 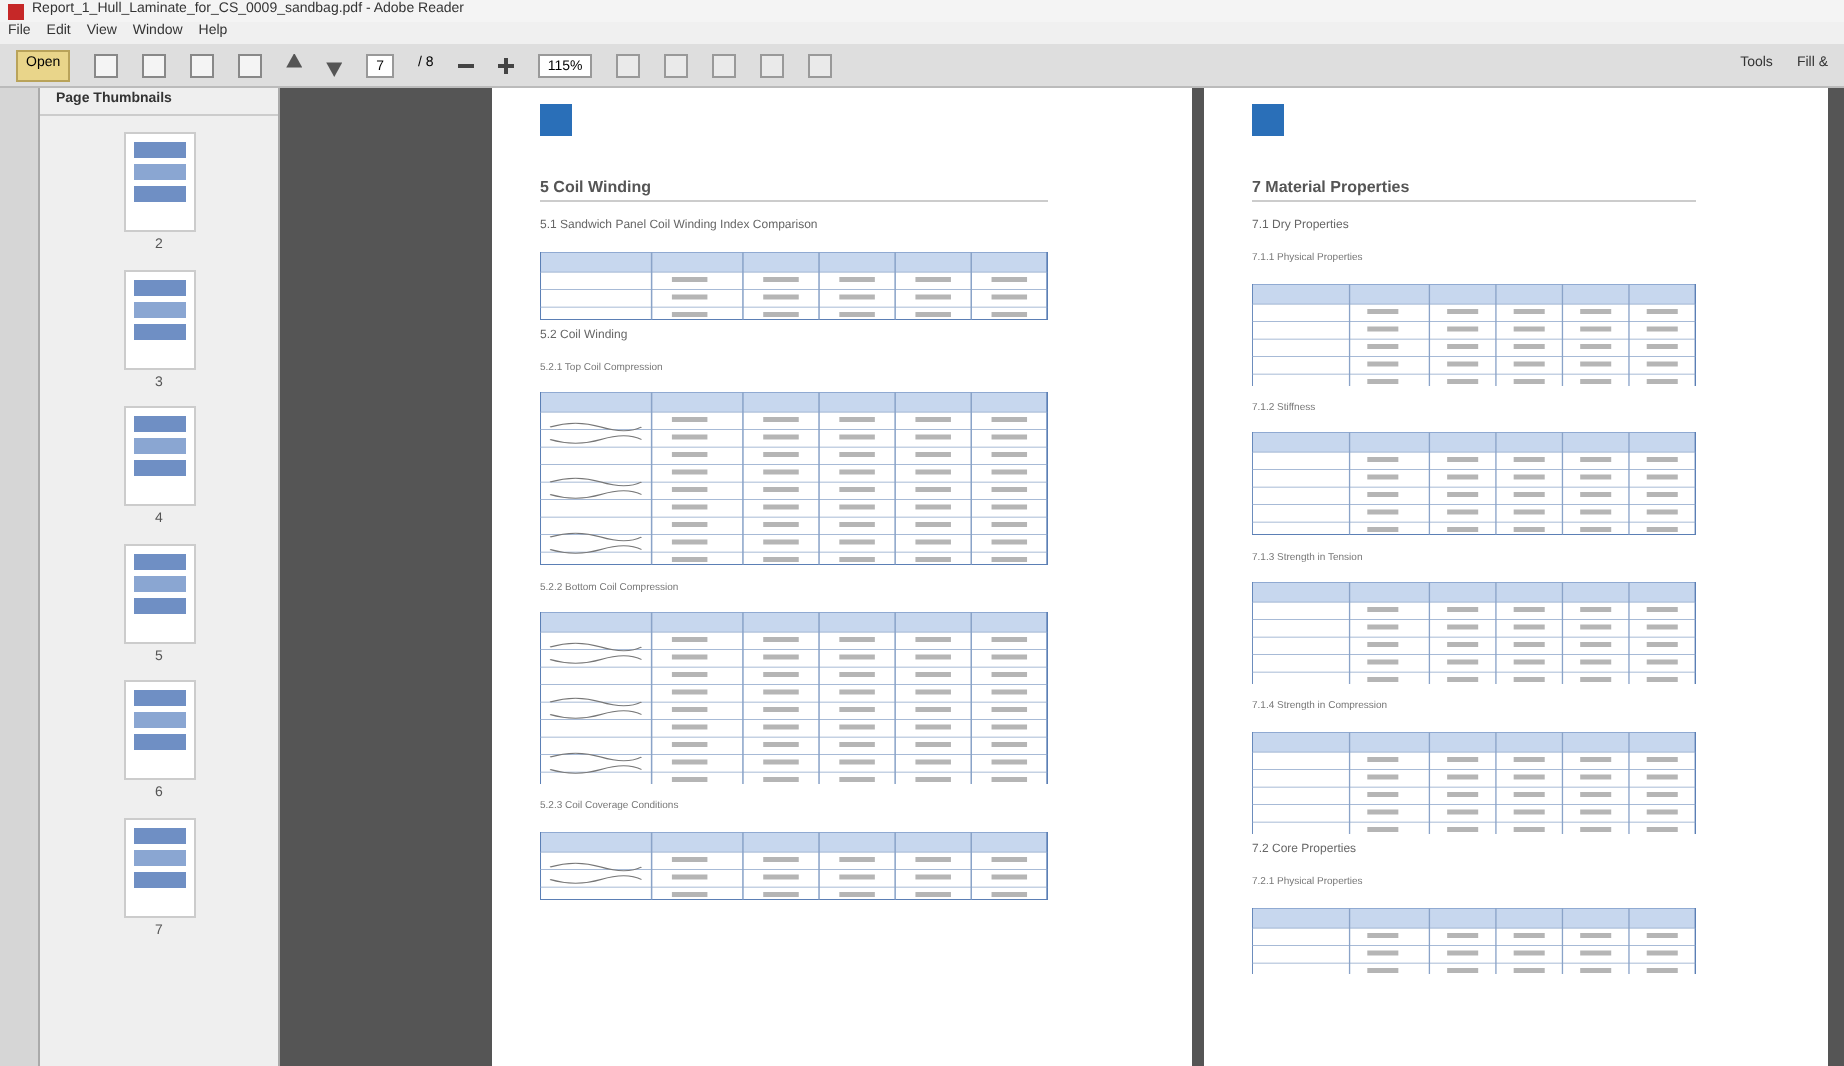 I want to click on zoom-in-icon, so click(x=505, y=65).